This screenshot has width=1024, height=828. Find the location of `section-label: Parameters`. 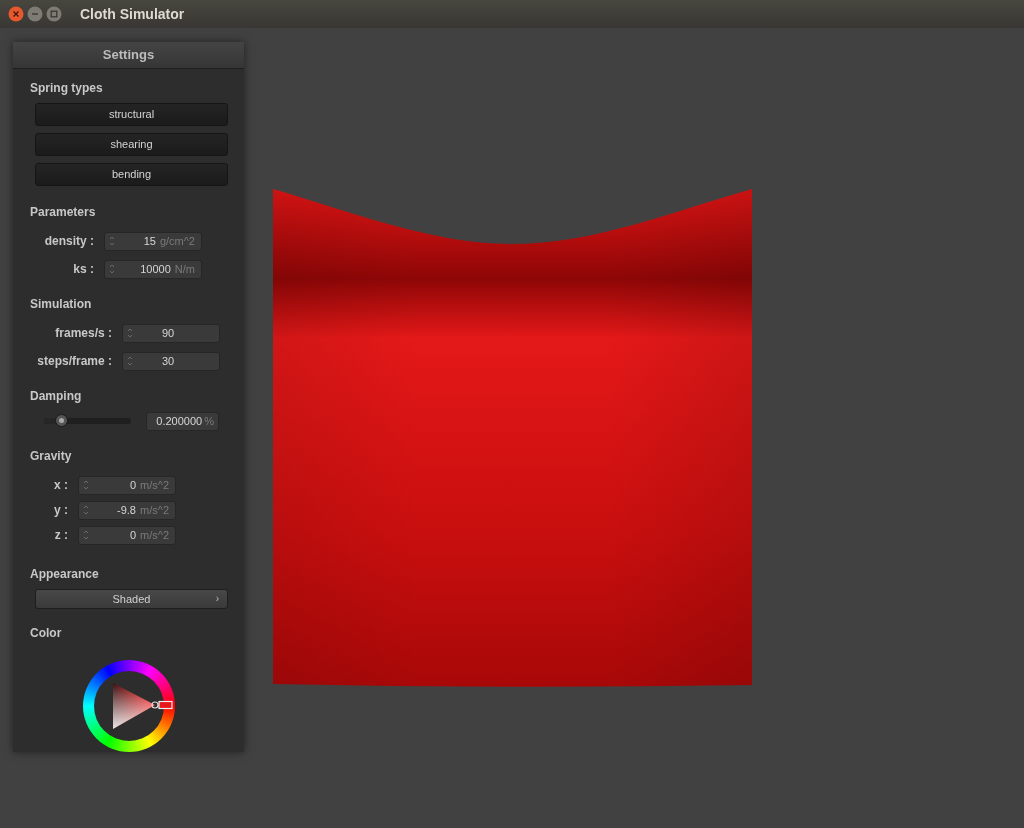

section-label: Parameters is located at coordinates (63, 212).